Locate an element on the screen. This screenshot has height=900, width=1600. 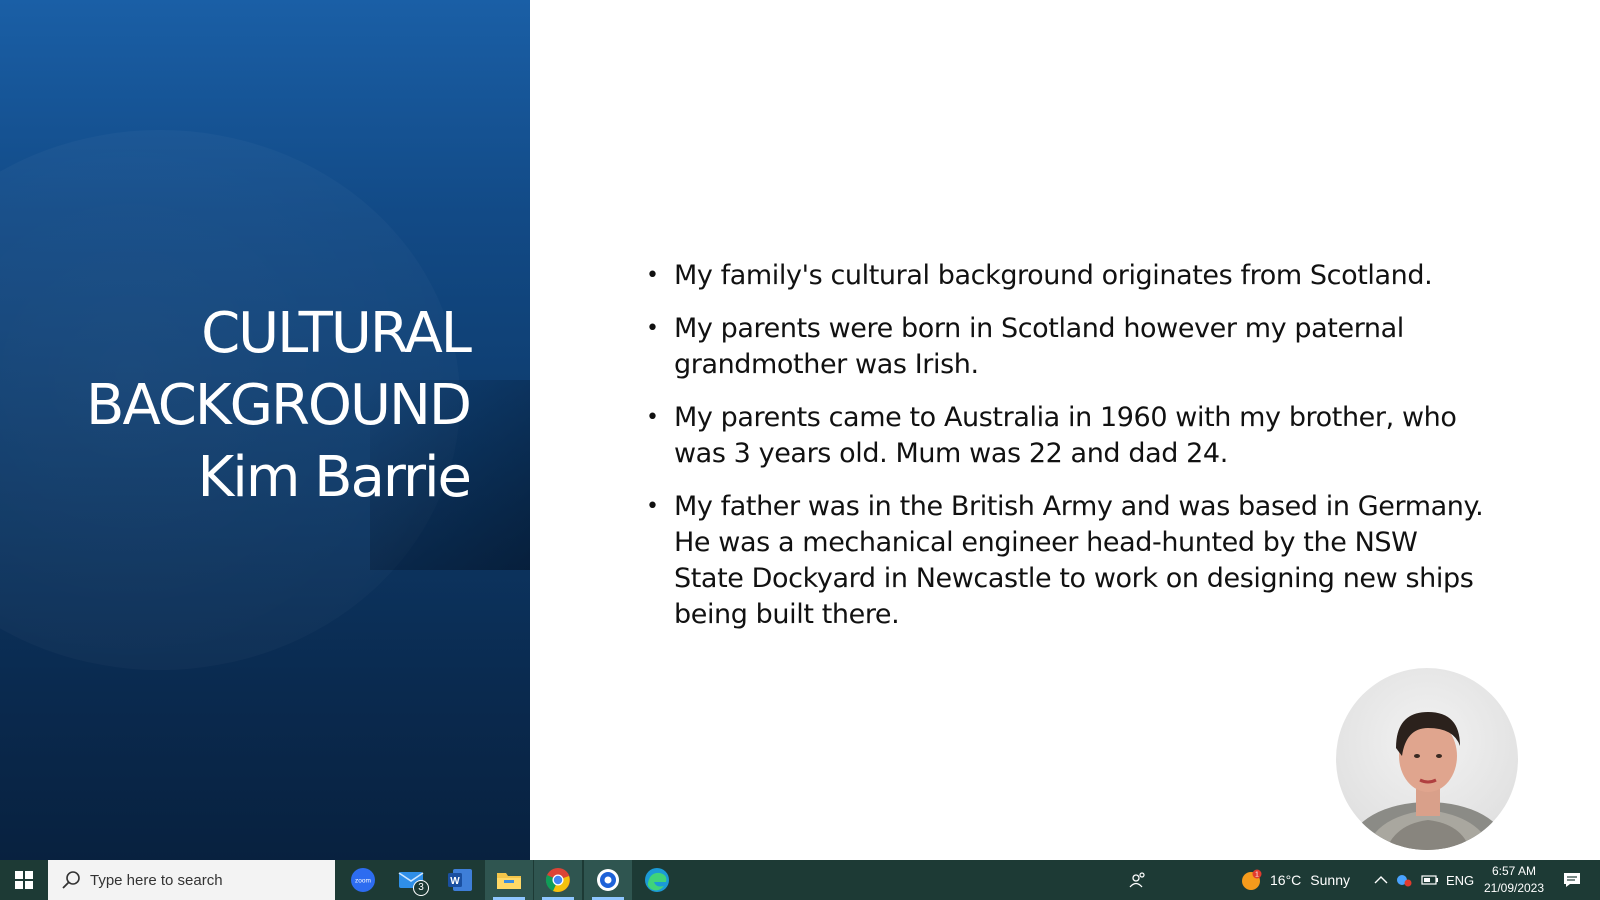
title-line-1: CULTURAL is located at coordinates (336, 333).